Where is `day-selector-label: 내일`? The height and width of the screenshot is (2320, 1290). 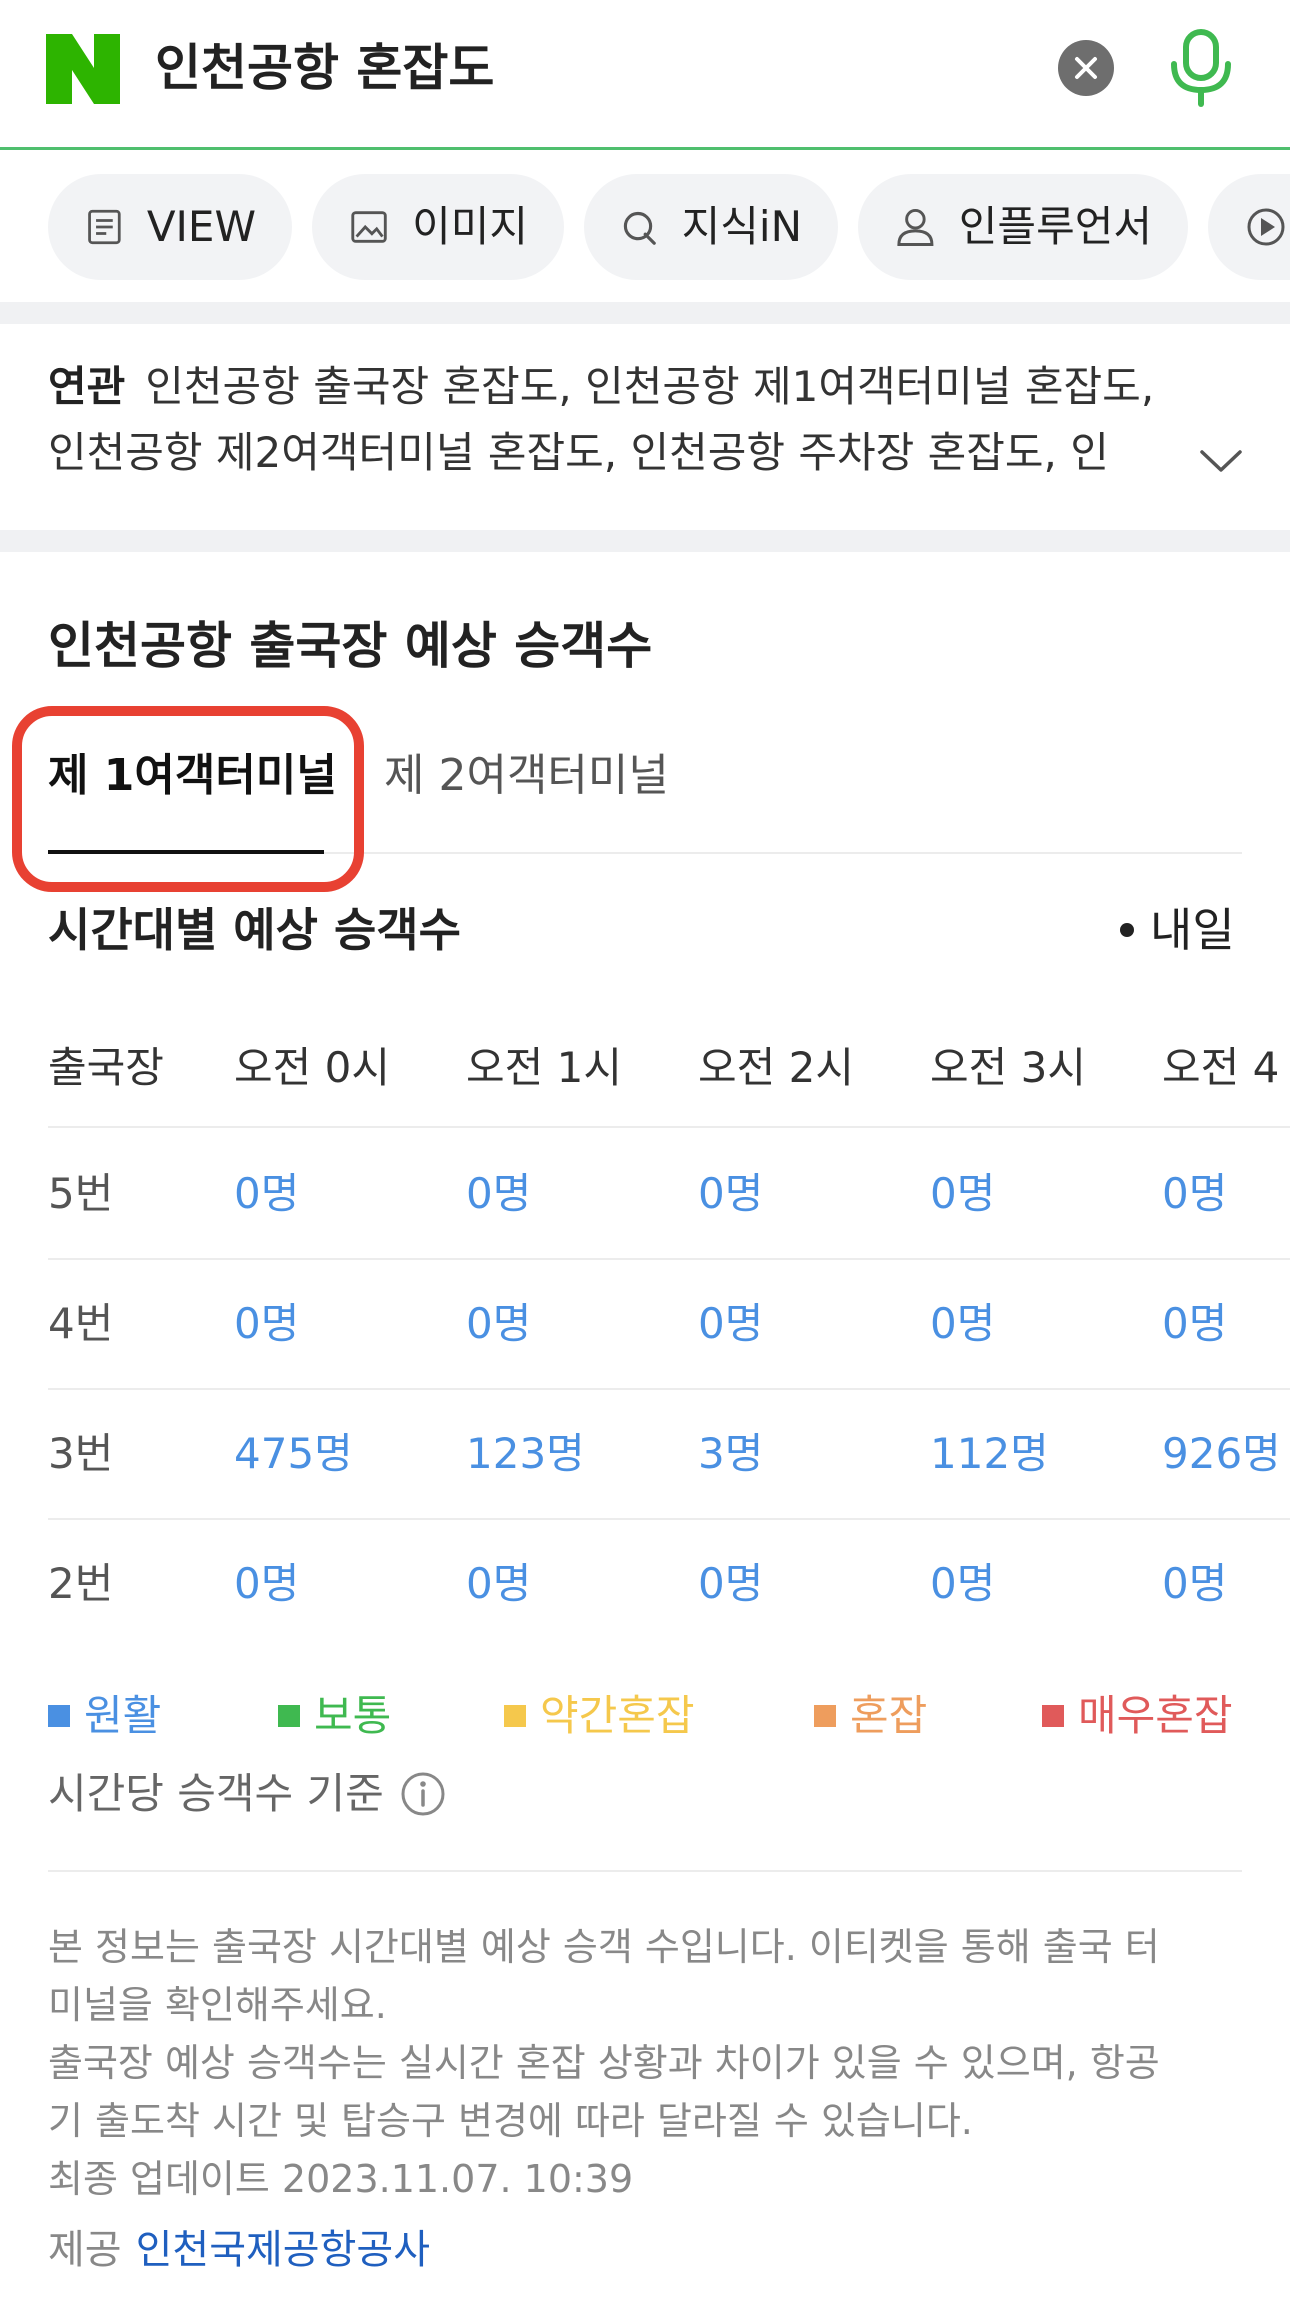 day-selector-label: 내일 is located at coordinates (1192, 930).